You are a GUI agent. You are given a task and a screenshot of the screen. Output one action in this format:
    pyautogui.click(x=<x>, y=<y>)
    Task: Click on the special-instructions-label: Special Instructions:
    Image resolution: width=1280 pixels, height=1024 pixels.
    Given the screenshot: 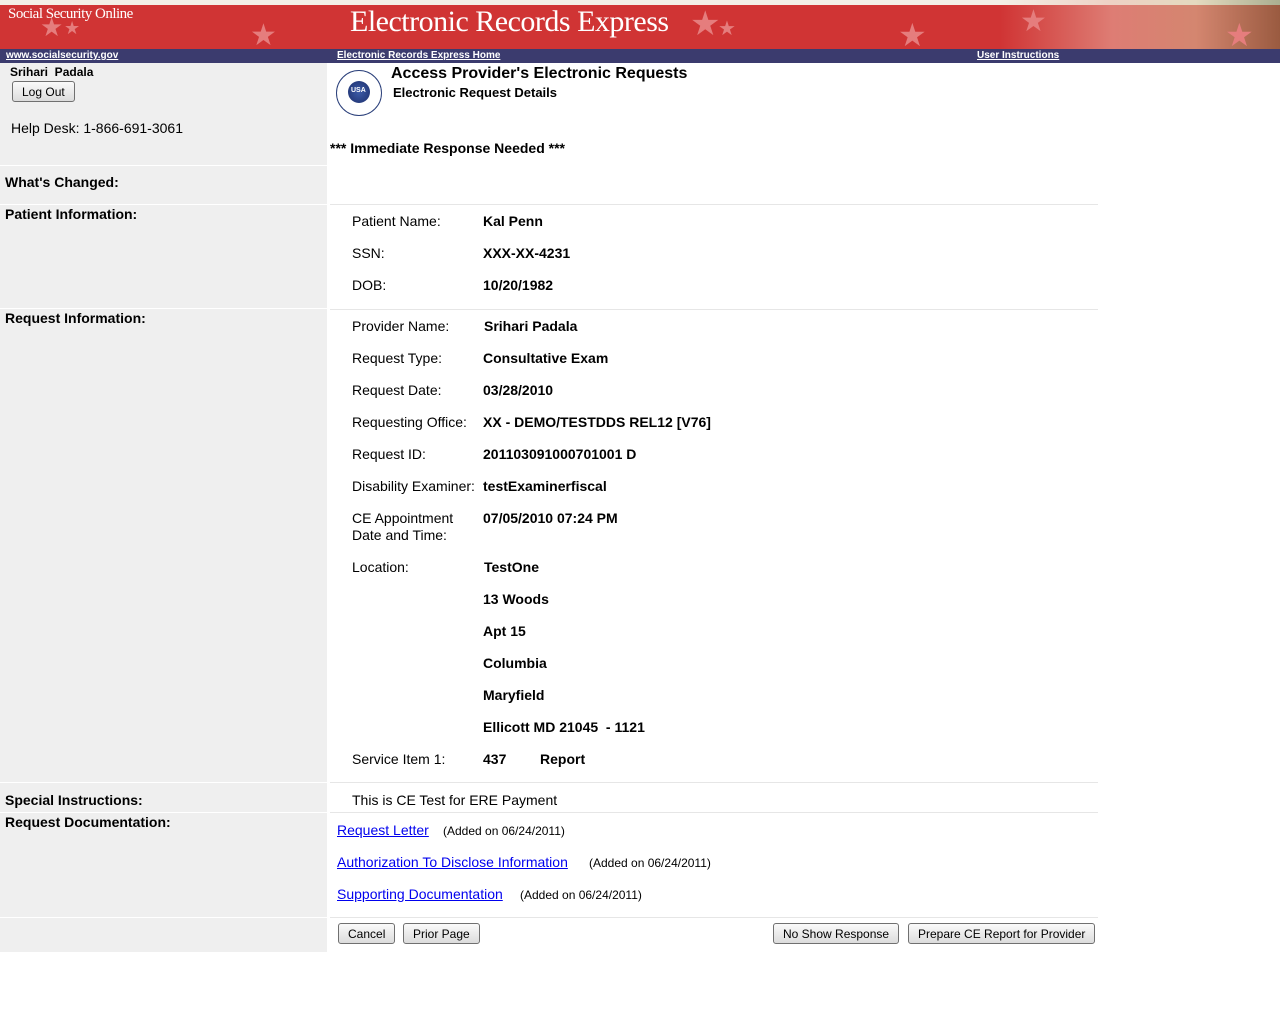 What is the action you would take?
    pyautogui.click(x=74, y=800)
    